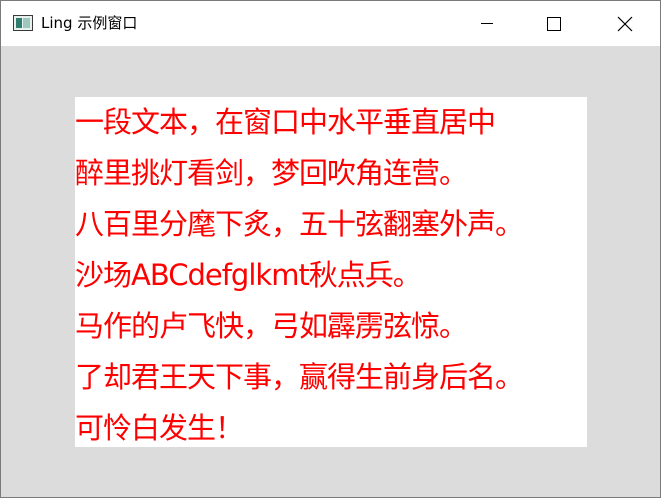  I want to click on maximize-icon, so click(554, 24).